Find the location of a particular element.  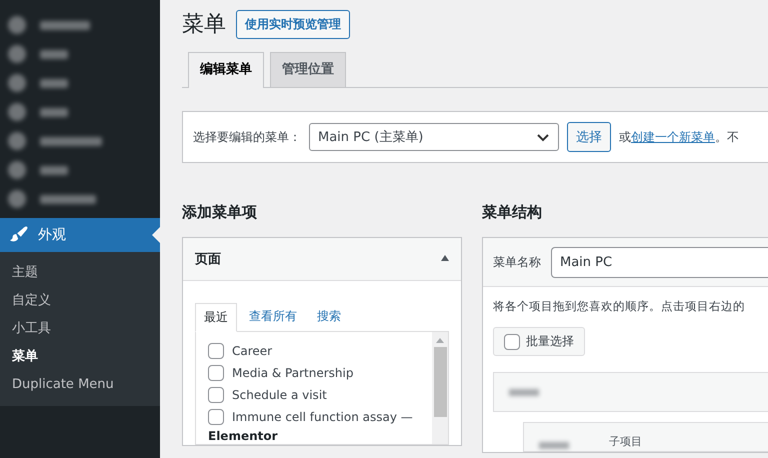

page-label: Media & Partnership is located at coordinates (293, 373).